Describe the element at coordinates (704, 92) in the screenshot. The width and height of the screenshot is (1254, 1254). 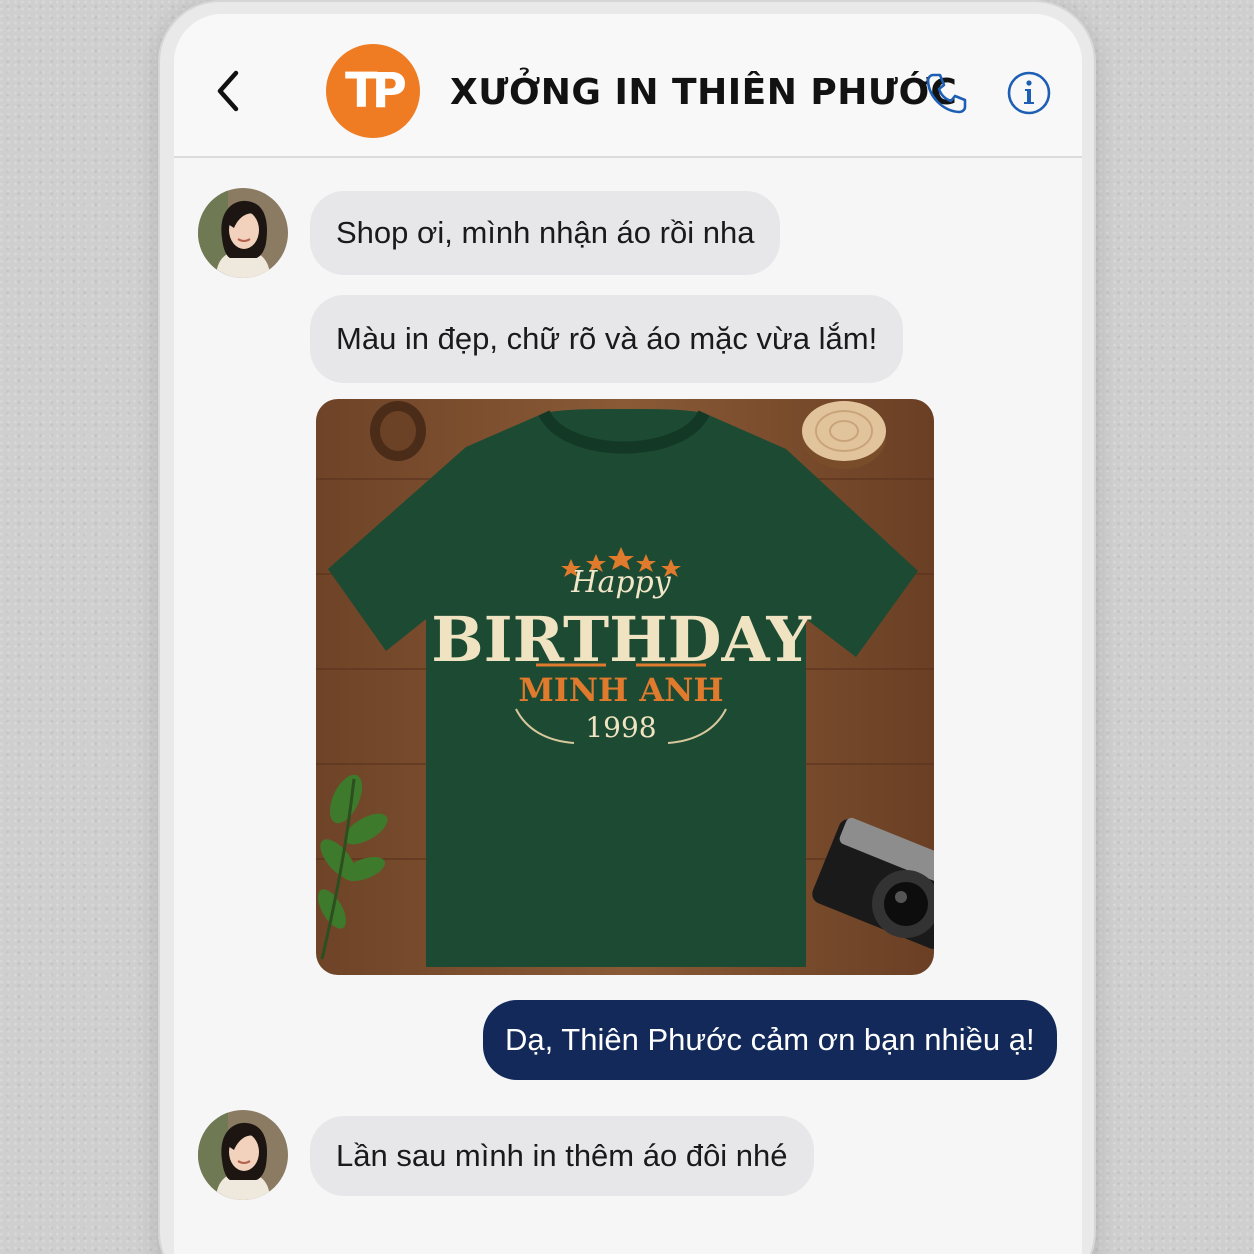
I see `shop-name: XƯỞNG IN THIÊN PHƯỚC` at that location.